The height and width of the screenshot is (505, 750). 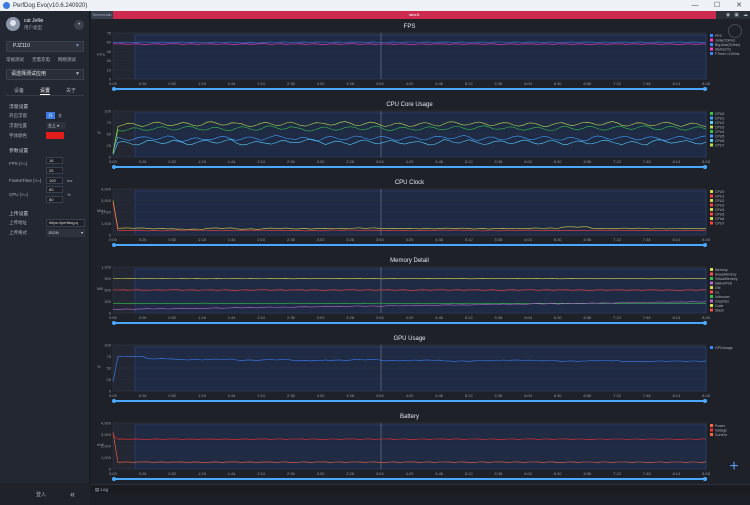 I want to click on y-tick-label: 600, so click(x=107, y=290).